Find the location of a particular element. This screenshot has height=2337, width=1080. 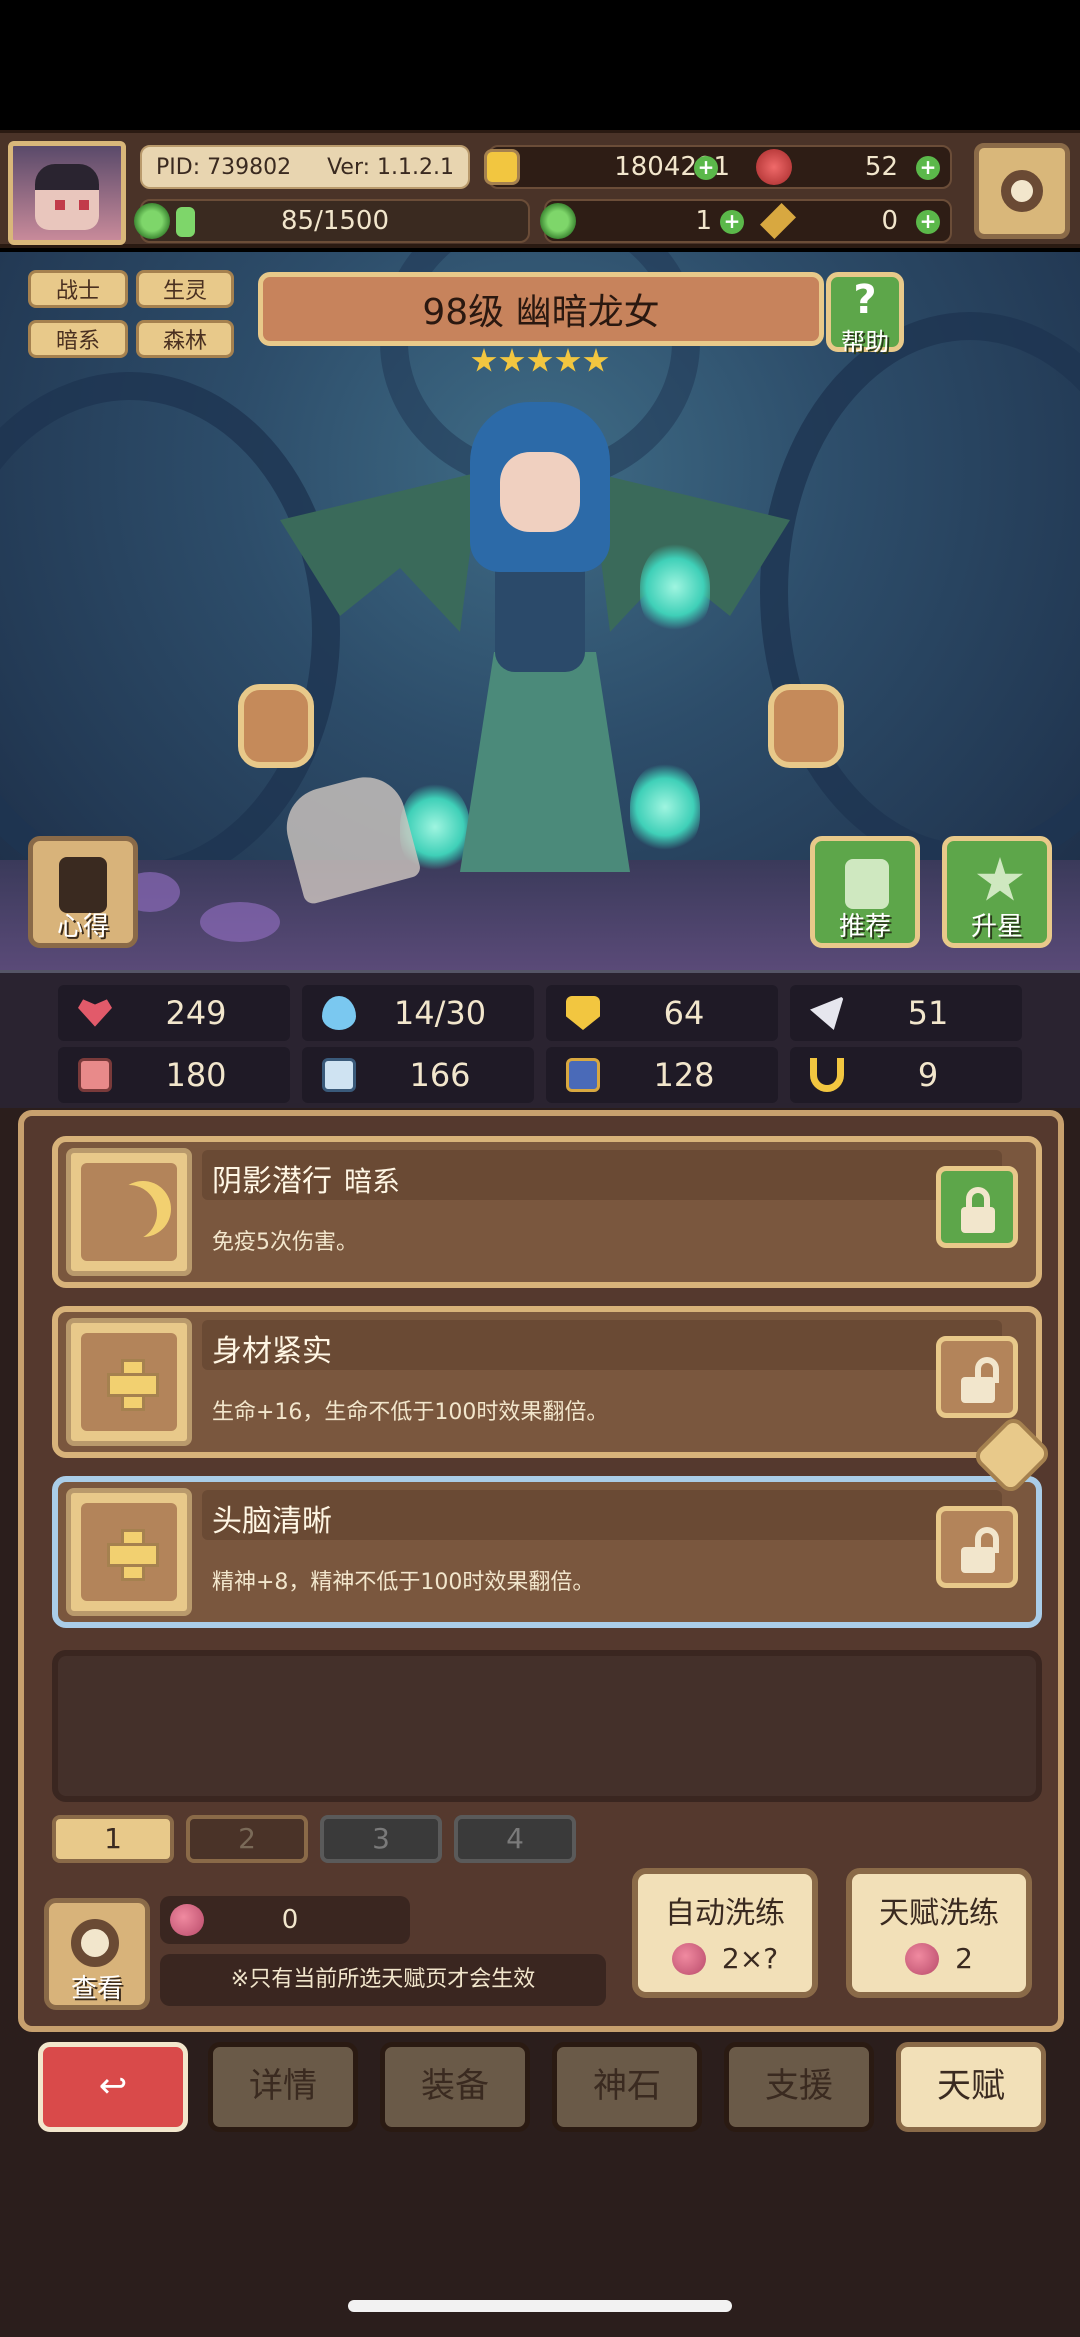

nav-support: 支援 is located at coordinates (799, 2087).